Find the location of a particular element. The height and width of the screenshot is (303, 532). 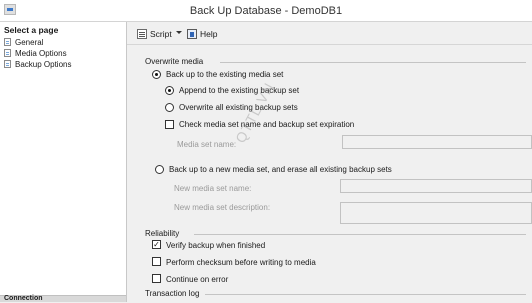

verify-backup-label: Verify backup when finished is located at coordinates (216, 245).